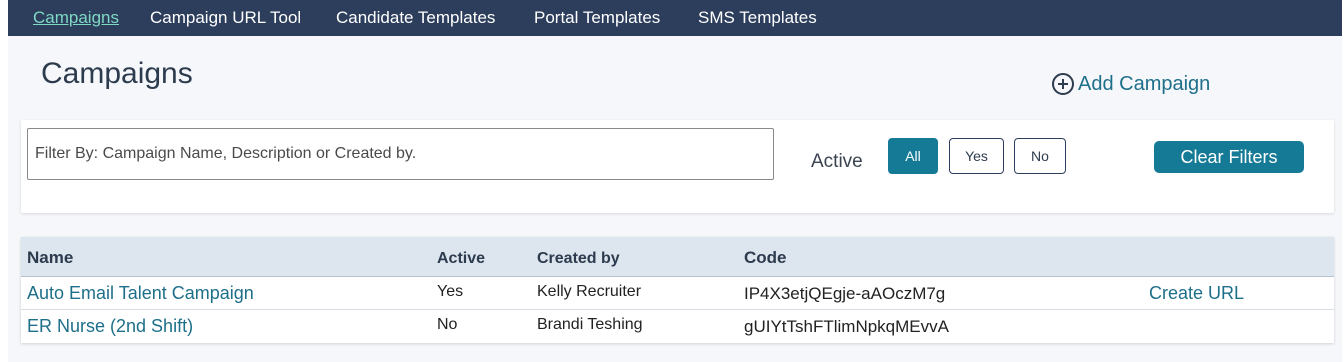 This screenshot has width=1344, height=362. I want to click on plus-circle-icon, so click(1063, 84).